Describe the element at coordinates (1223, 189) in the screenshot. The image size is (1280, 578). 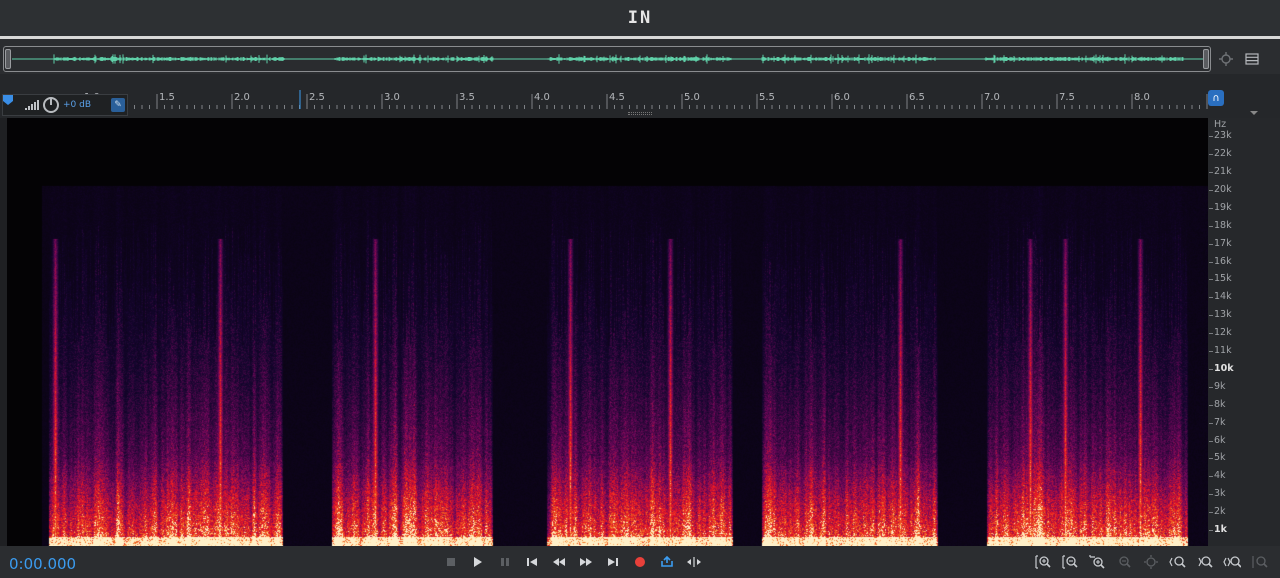
I see `frequency-label: 20k` at that location.